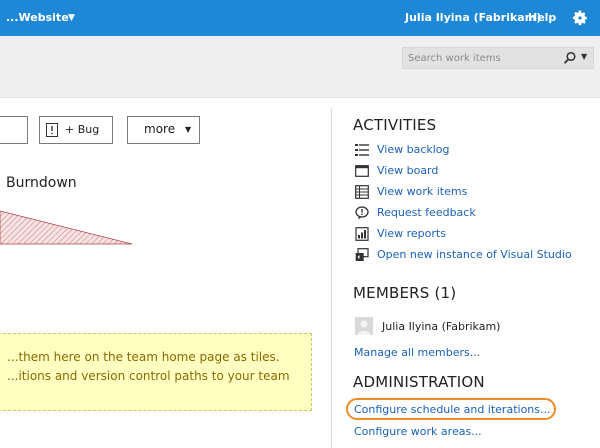 The height and width of the screenshot is (448, 600). Describe the element at coordinates (37, 17) in the screenshot. I see `project-name: ...Website` at that location.